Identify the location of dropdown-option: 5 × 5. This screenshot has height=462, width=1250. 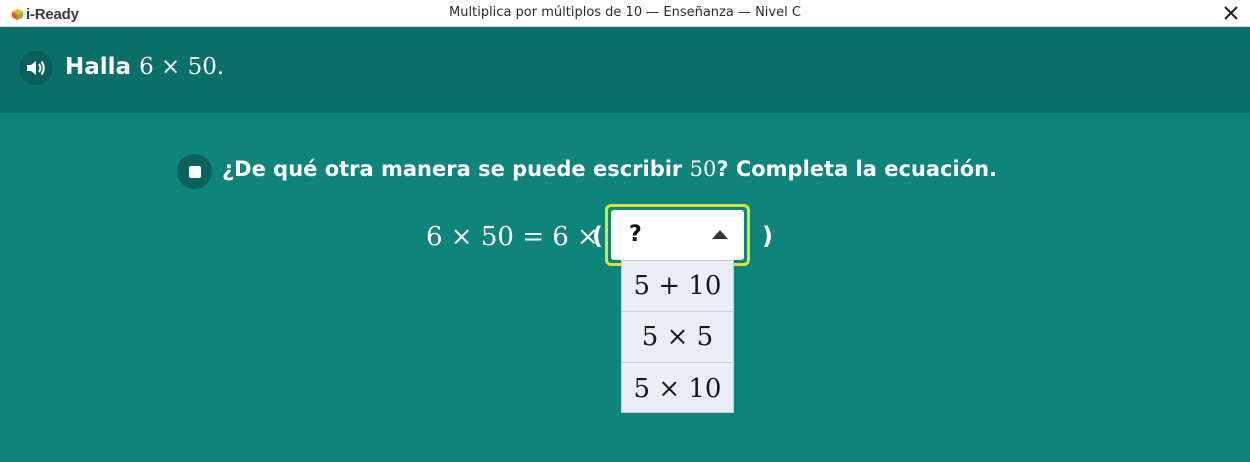
(677, 337).